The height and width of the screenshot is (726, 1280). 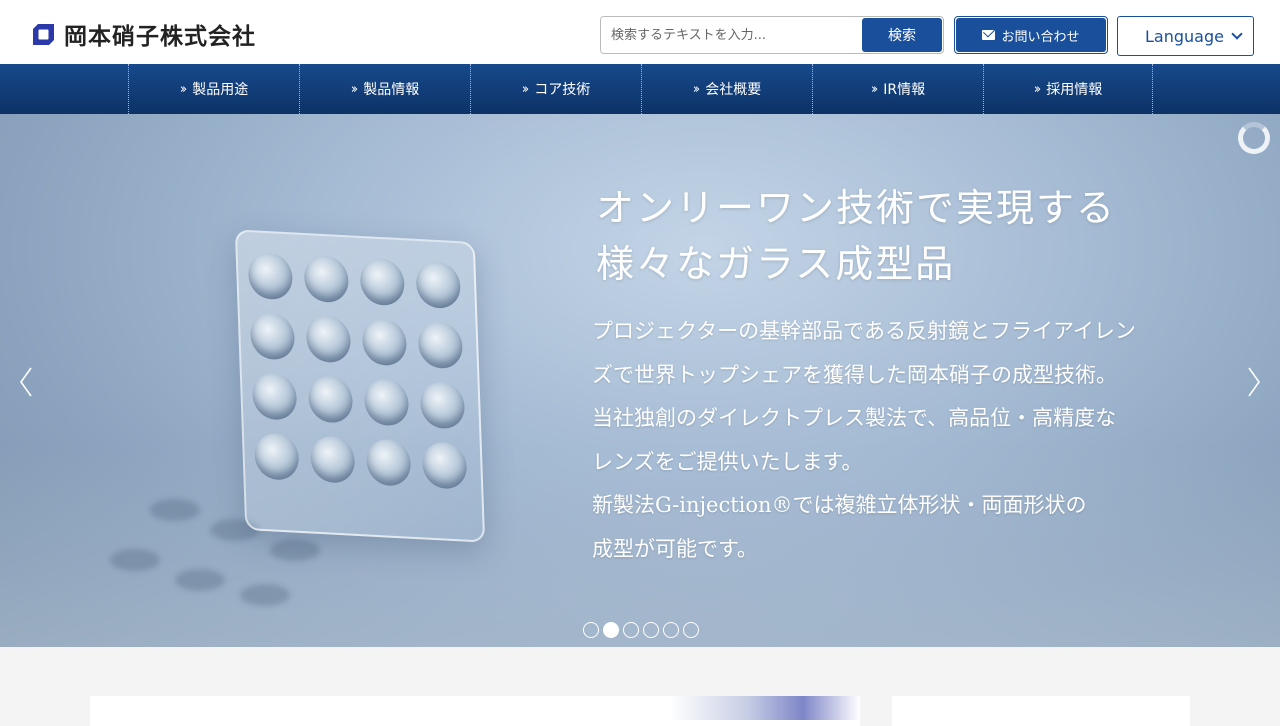 I want to click on chevron-right-icon, so click(x=1254, y=382).